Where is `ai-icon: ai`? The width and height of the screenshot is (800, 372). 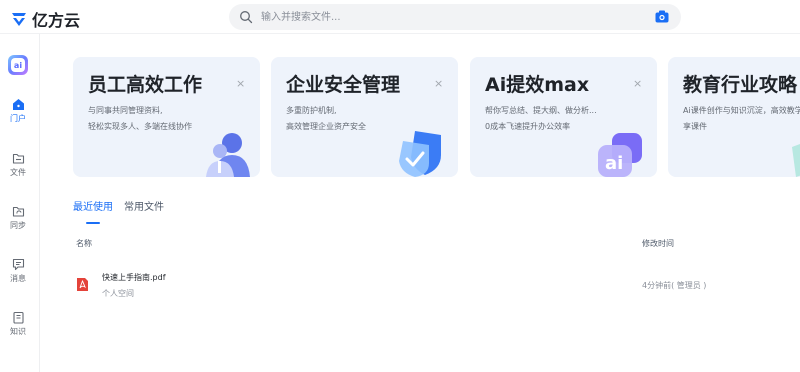
ai-icon: ai is located at coordinates (18, 65).